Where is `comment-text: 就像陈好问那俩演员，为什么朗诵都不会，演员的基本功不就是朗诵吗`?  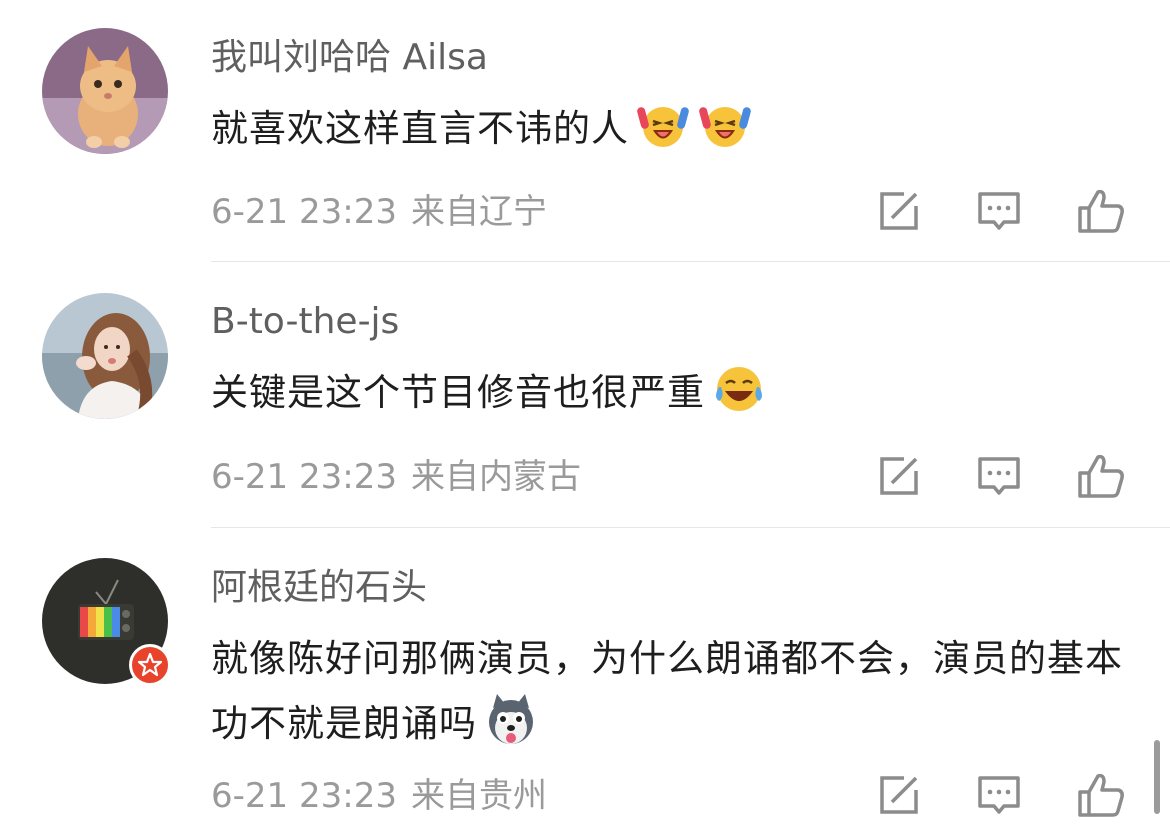
comment-text: 就像陈好问那俩演员，为什么朗诵都不会，演员的基本功不就是朗诵吗 is located at coordinates (671, 691).